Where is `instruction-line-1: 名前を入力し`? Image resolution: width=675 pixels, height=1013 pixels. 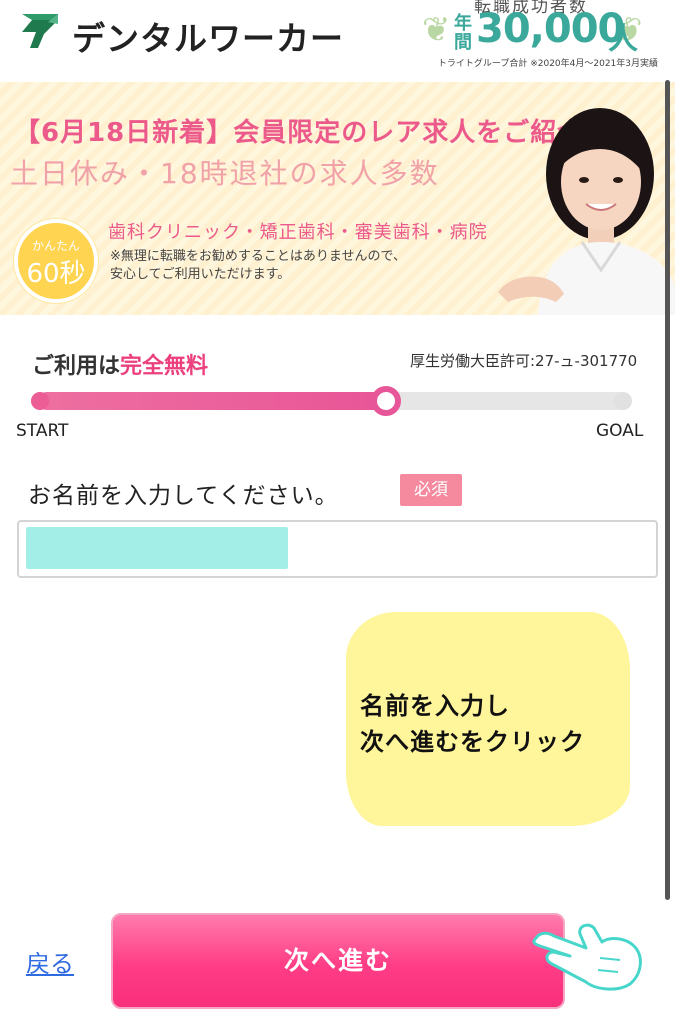
instruction-line-1: 名前を入力し is located at coordinates (435, 706).